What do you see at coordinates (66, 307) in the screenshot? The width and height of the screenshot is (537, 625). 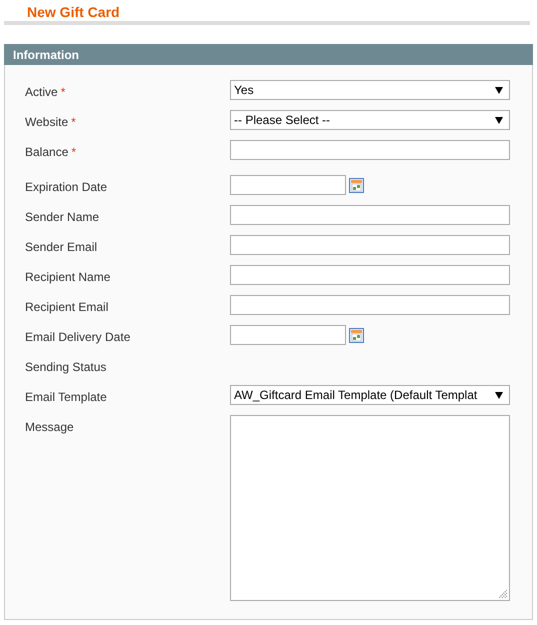 I see `field-label: Recipient Email` at bounding box center [66, 307].